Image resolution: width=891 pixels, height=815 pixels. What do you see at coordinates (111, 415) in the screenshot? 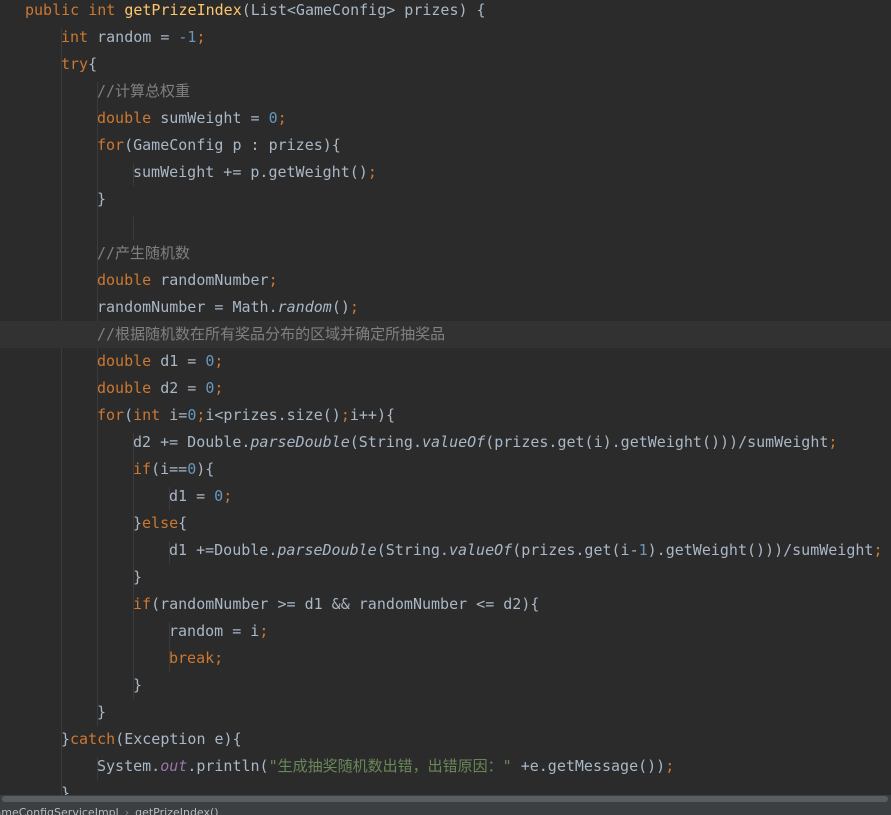
I see `code-token: for` at bounding box center [111, 415].